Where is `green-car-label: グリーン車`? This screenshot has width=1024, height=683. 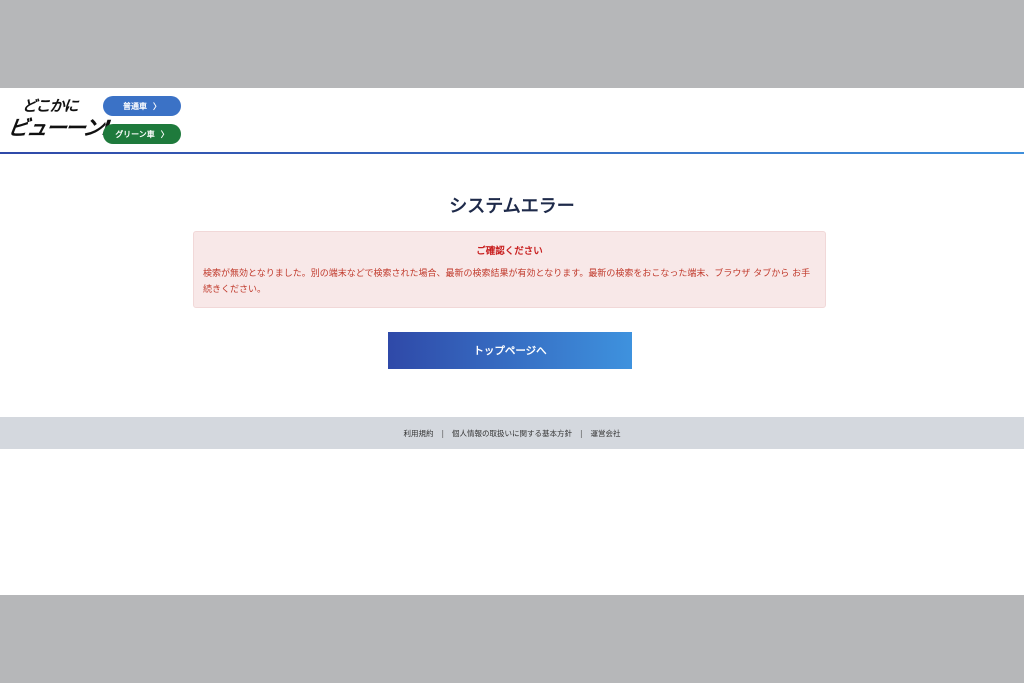 green-car-label: グリーン車 is located at coordinates (135, 134).